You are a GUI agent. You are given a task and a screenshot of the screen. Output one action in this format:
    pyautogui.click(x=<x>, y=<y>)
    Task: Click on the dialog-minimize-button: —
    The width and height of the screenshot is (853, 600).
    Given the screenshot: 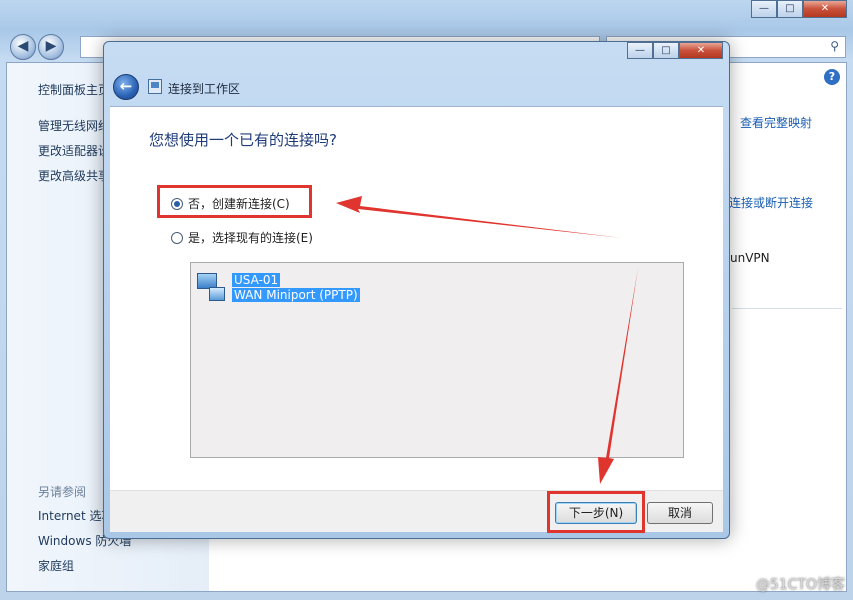 What is the action you would take?
    pyautogui.click(x=640, y=50)
    